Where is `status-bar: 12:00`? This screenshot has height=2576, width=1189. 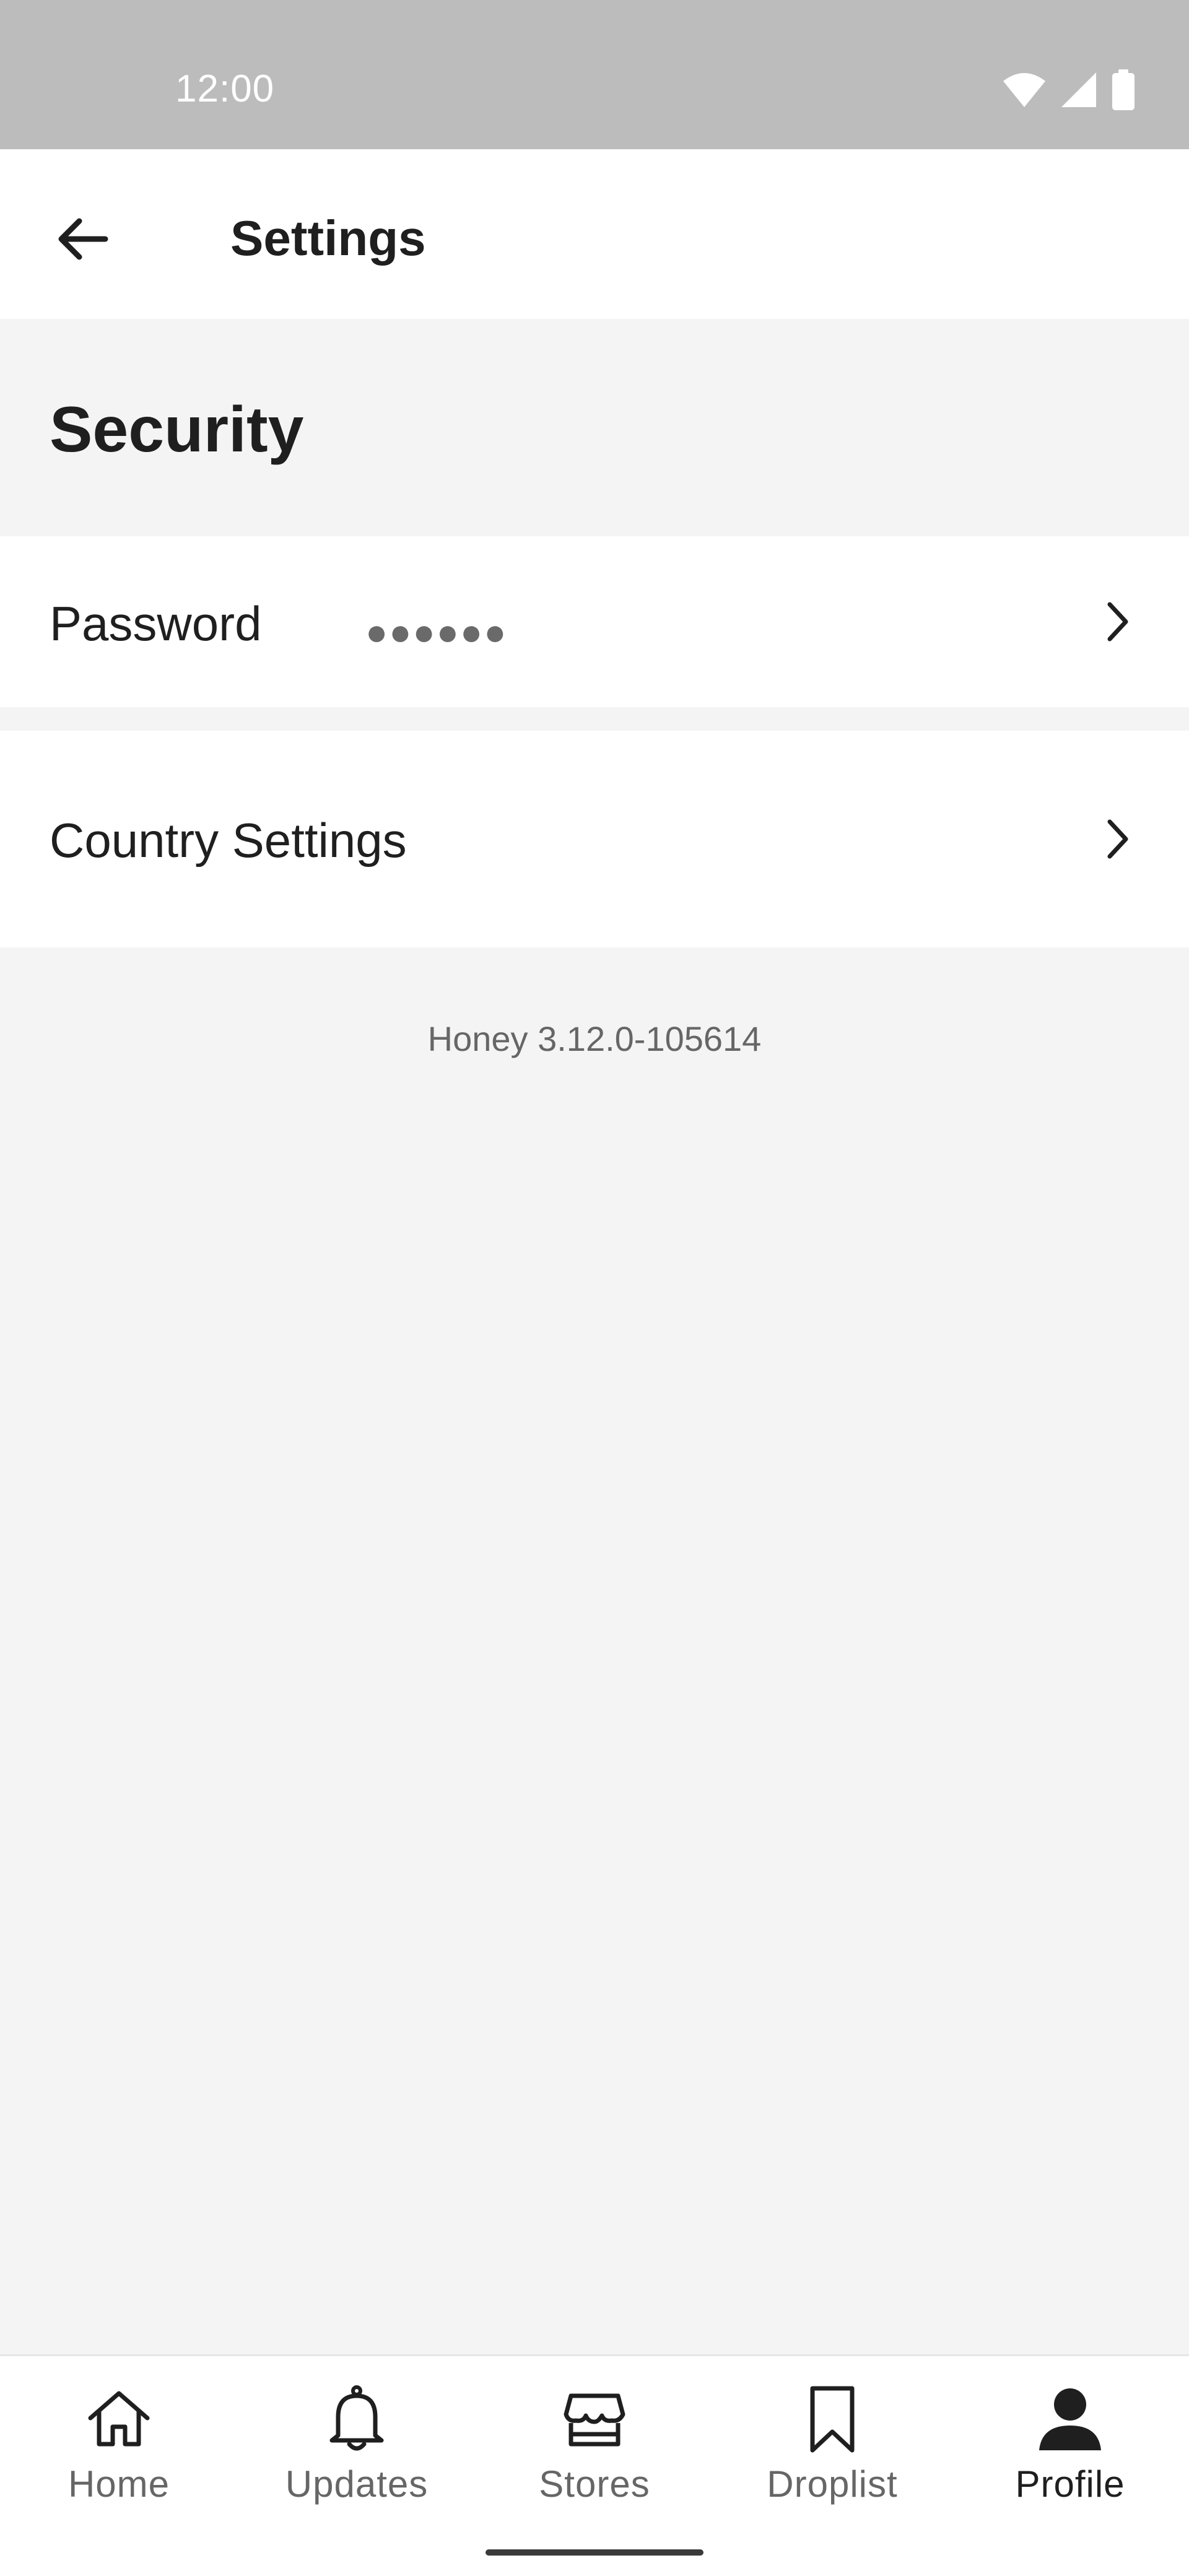 status-bar: 12:00 is located at coordinates (594, 74).